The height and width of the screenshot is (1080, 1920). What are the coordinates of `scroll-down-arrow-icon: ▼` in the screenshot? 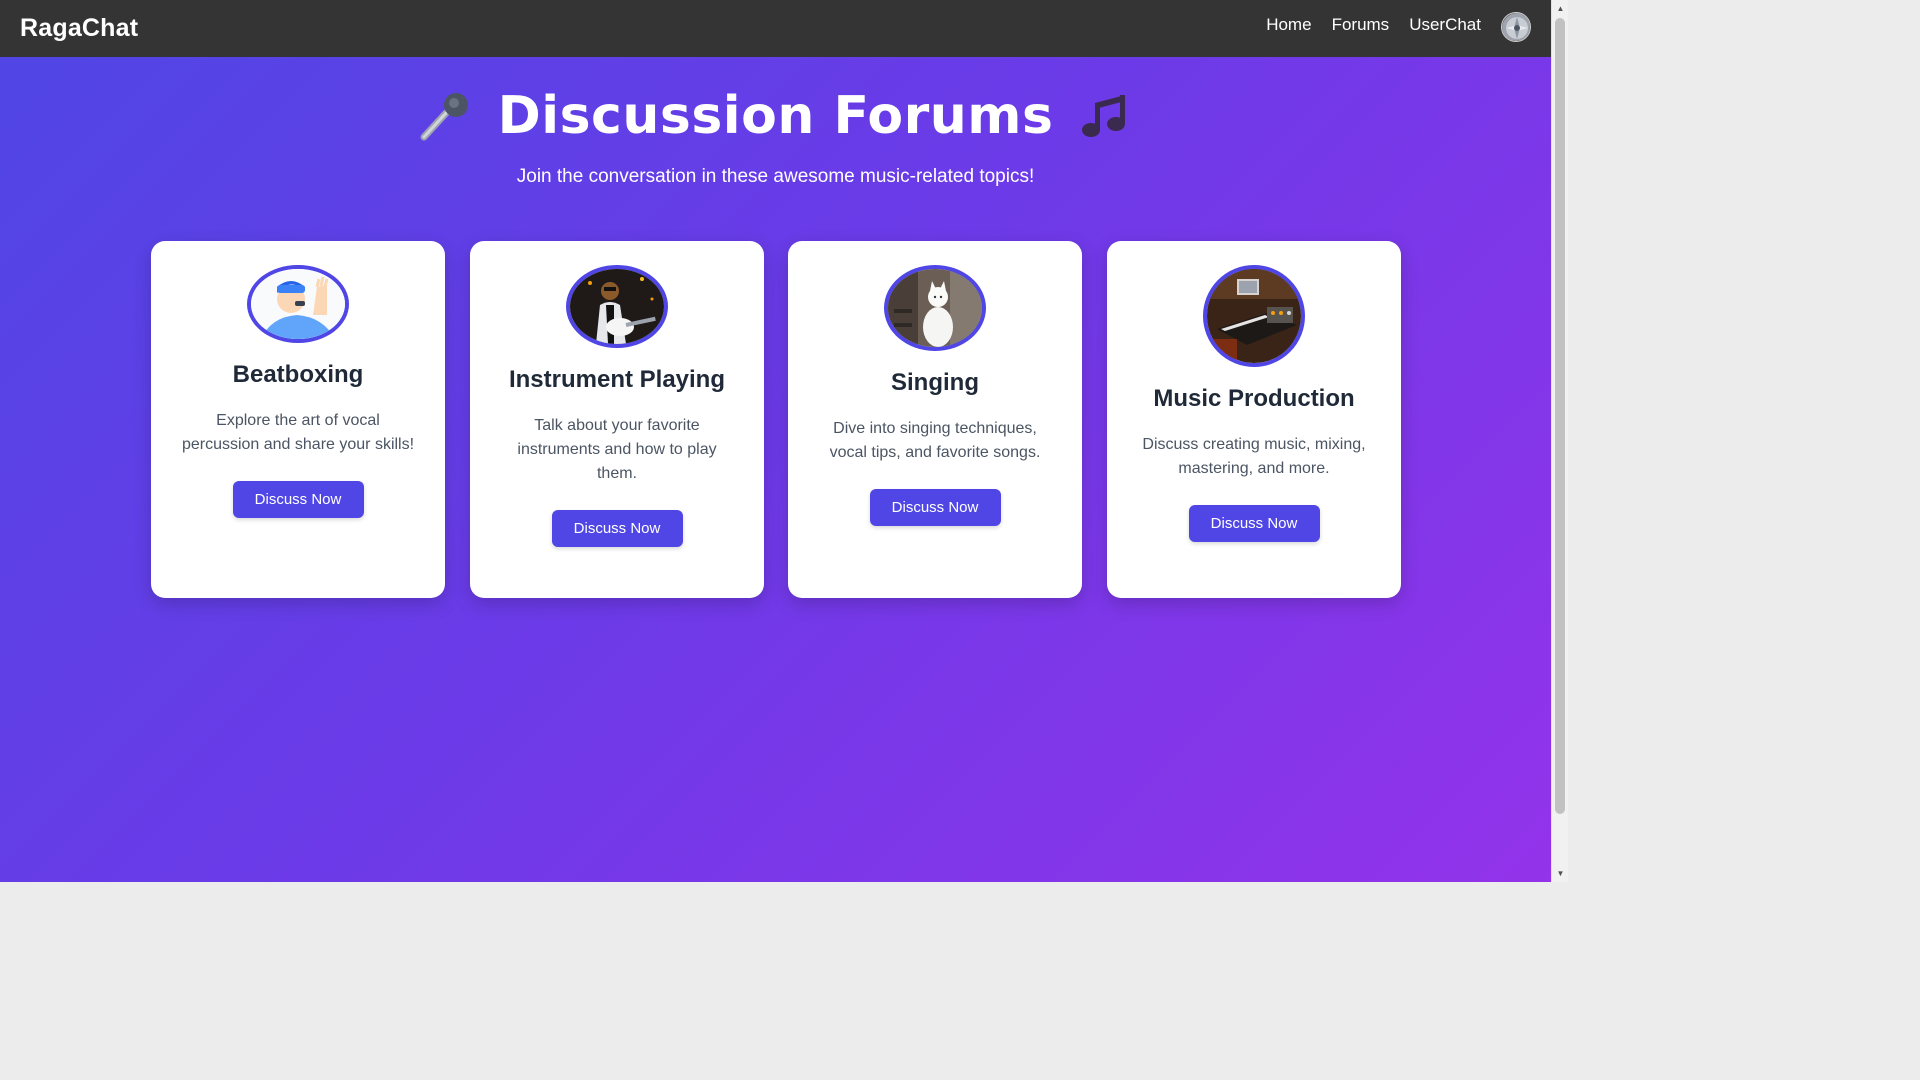 It's located at (1560, 873).